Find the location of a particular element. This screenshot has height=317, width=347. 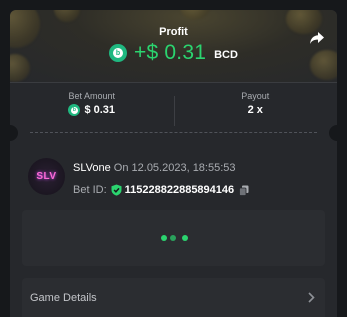

bet-stats: Bet Amount b $ 0.31 Payout 2 x is located at coordinates (173, 107).